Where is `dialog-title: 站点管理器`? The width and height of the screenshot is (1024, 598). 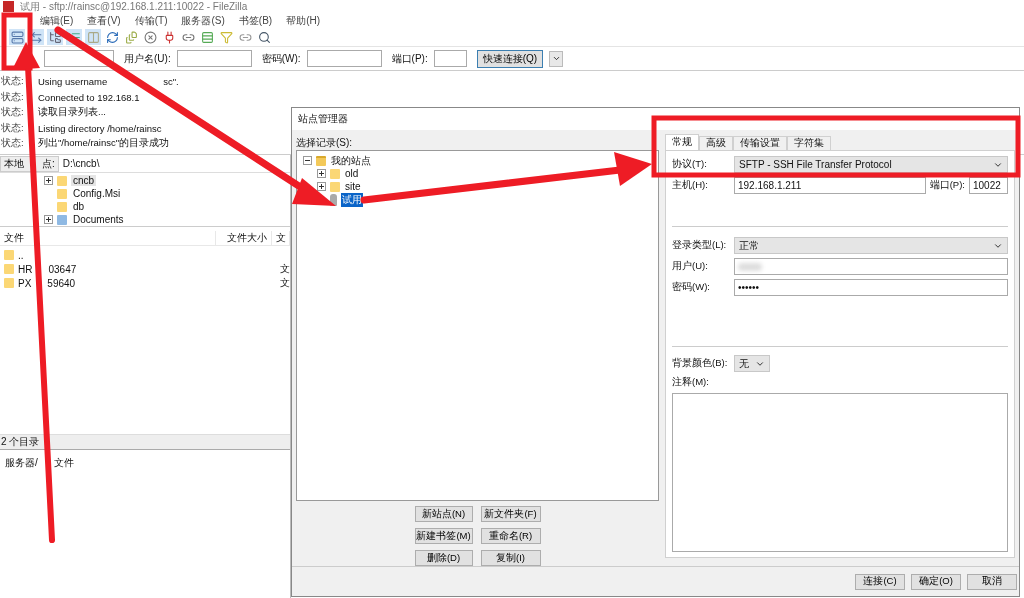
dialog-title: 站点管理器 is located at coordinates (323, 119).